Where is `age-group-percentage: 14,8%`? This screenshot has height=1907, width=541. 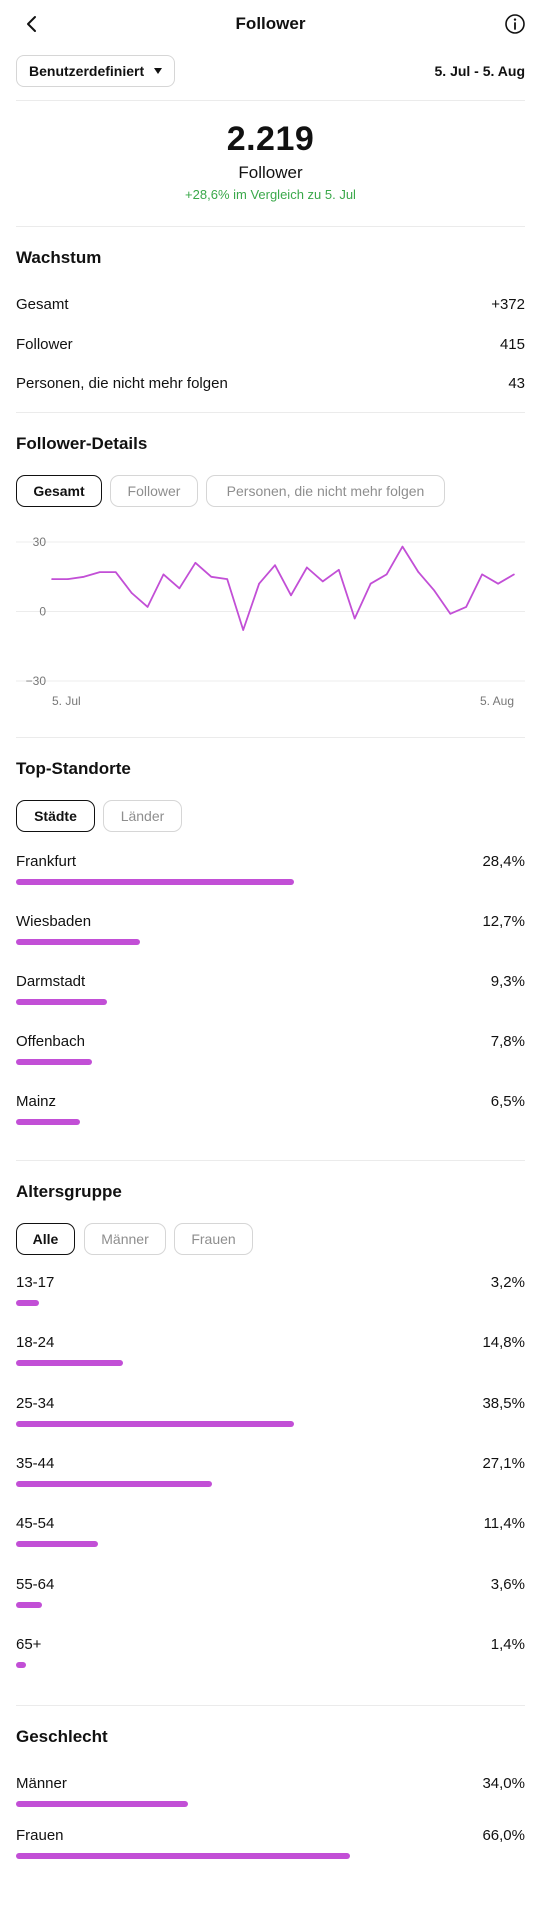
age-group-percentage: 14,8% is located at coordinates (503, 1343).